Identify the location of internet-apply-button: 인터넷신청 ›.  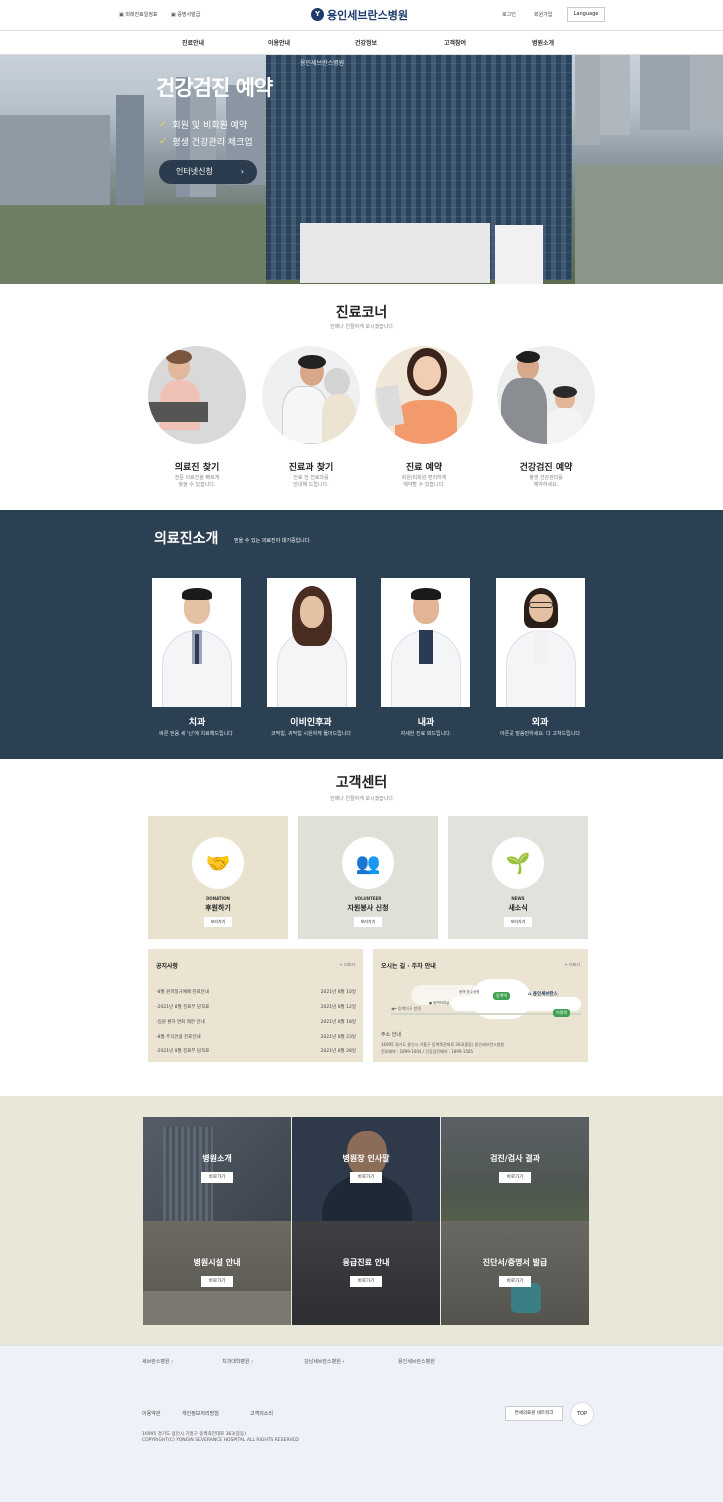
(208, 172).